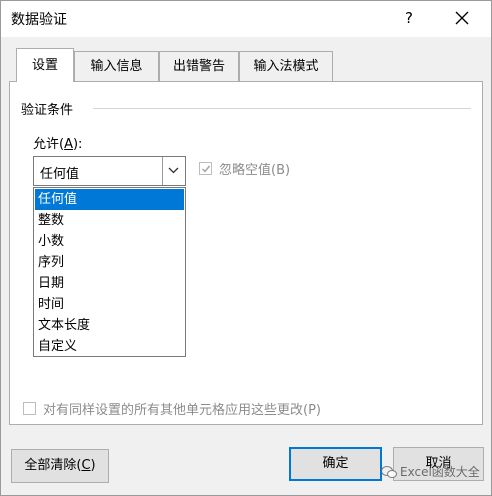 The height and width of the screenshot is (496, 492). What do you see at coordinates (109, 199) in the screenshot?
I see `dropdown-option-any-value: 任何值` at bounding box center [109, 199].